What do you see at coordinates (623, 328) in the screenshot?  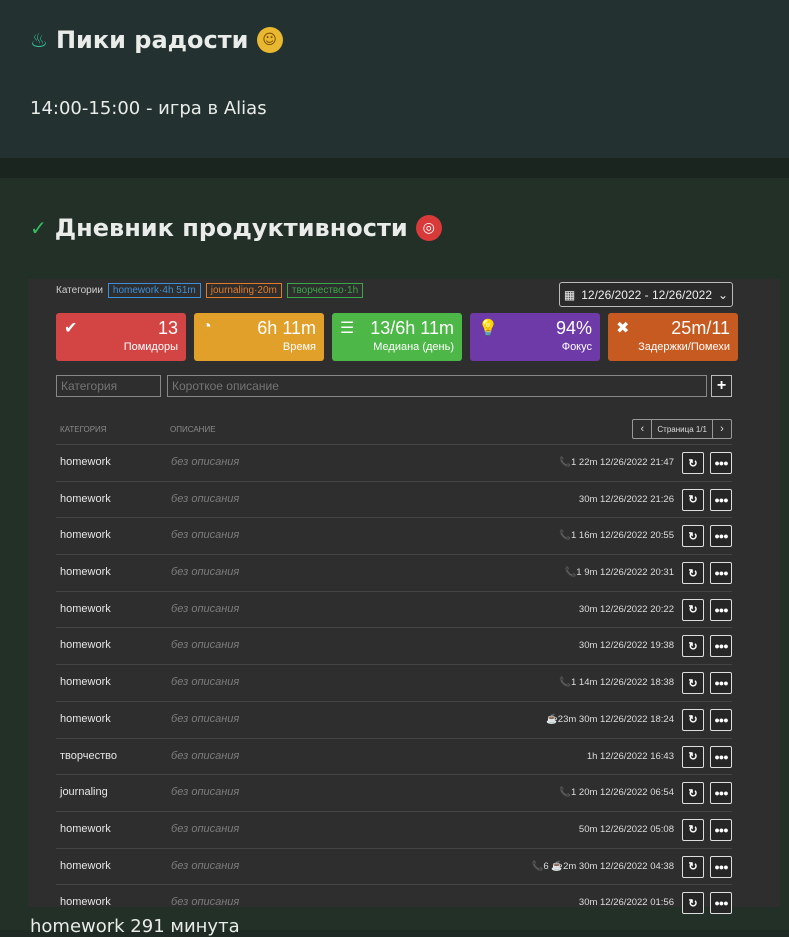 I see `close-icon: ✖` at bounding box center [623, 328].